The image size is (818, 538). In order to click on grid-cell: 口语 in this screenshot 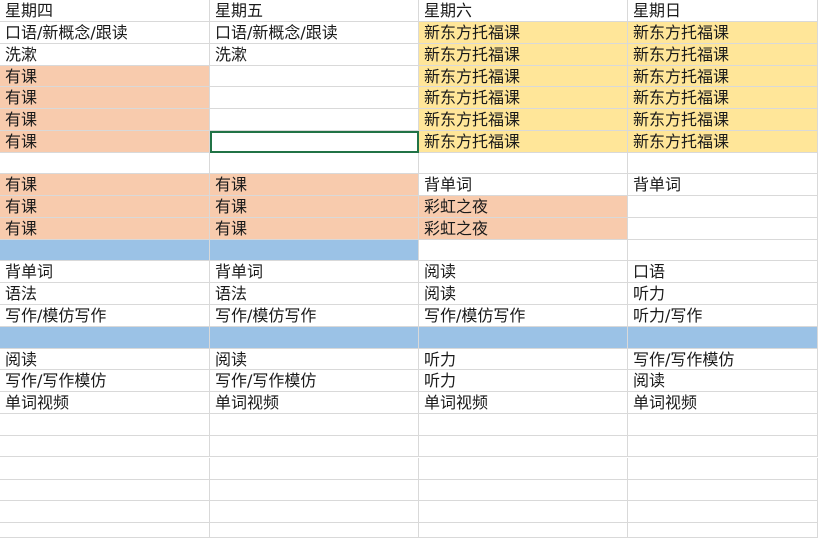, I will do `click(723, 272)`.